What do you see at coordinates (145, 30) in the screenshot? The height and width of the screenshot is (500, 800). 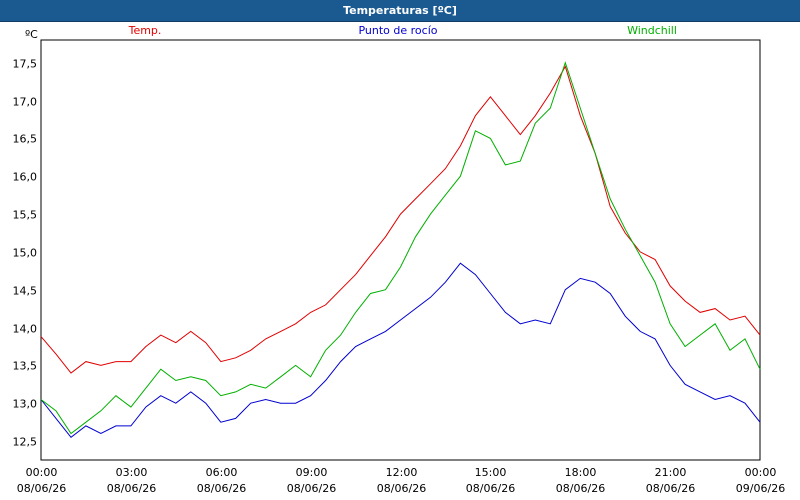 I see `legend-entry: Temp.` at bounding box center [145, 30].